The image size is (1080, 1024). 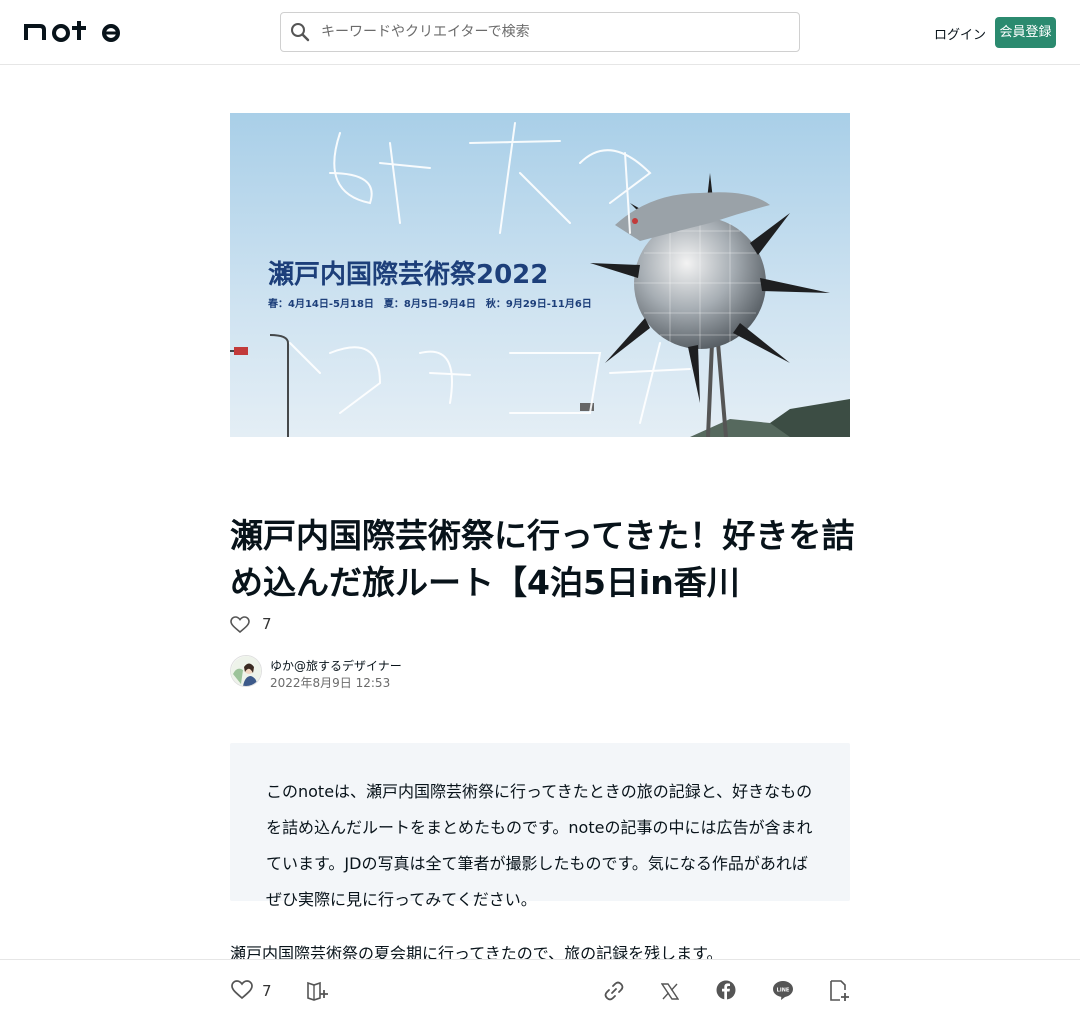 I want to click on search-icon, so click(x=300, y=34).